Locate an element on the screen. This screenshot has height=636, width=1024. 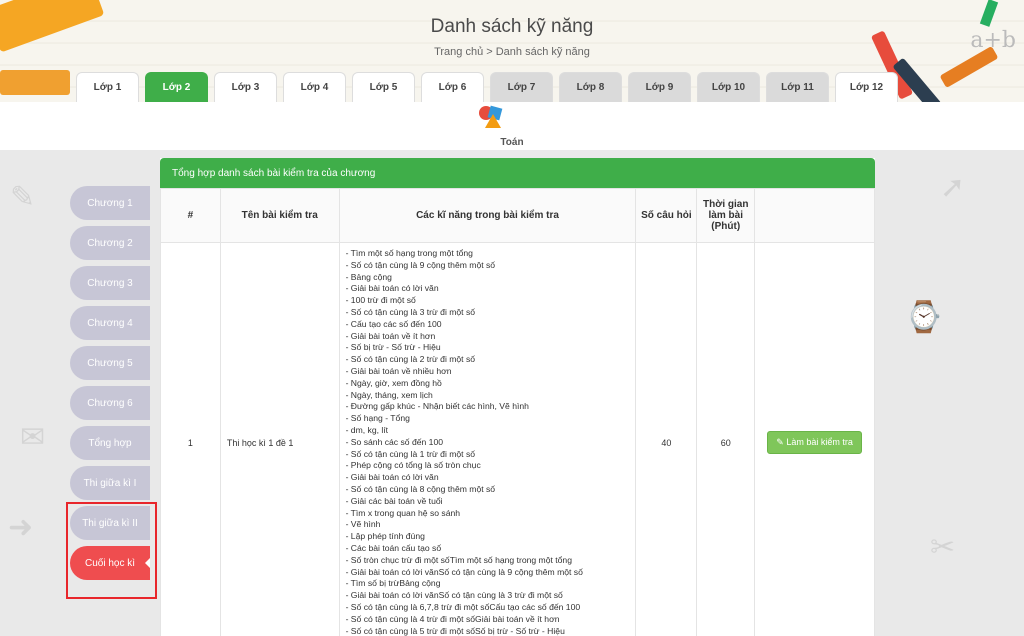
background-decoration: ✎ is located at coordinates (23, 197).